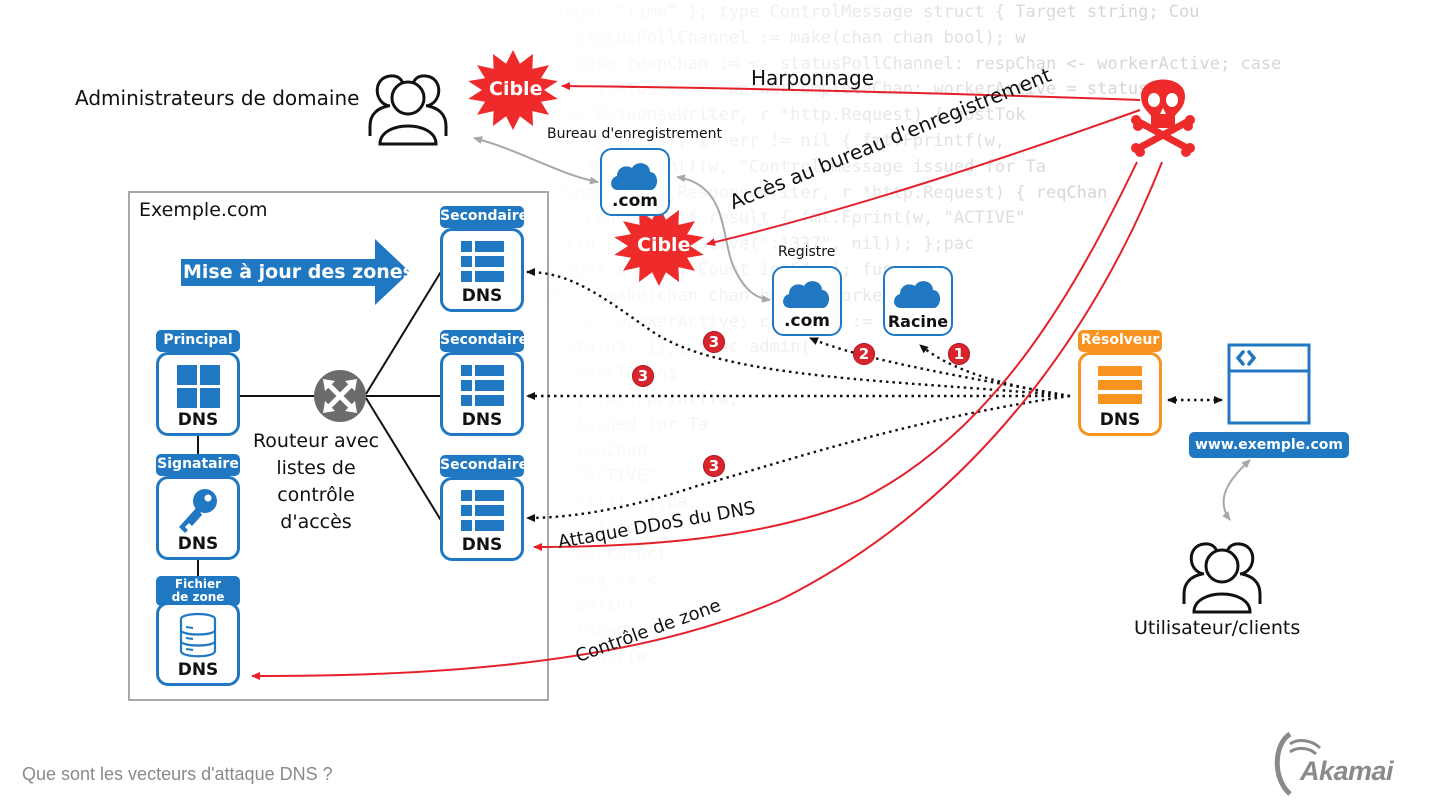 This screenshot has width=1440, height=810. Describe the element at coordinates (634, 134) in the screenshot. I see `registrar-title: Bureau d'enregistrement` at that location.